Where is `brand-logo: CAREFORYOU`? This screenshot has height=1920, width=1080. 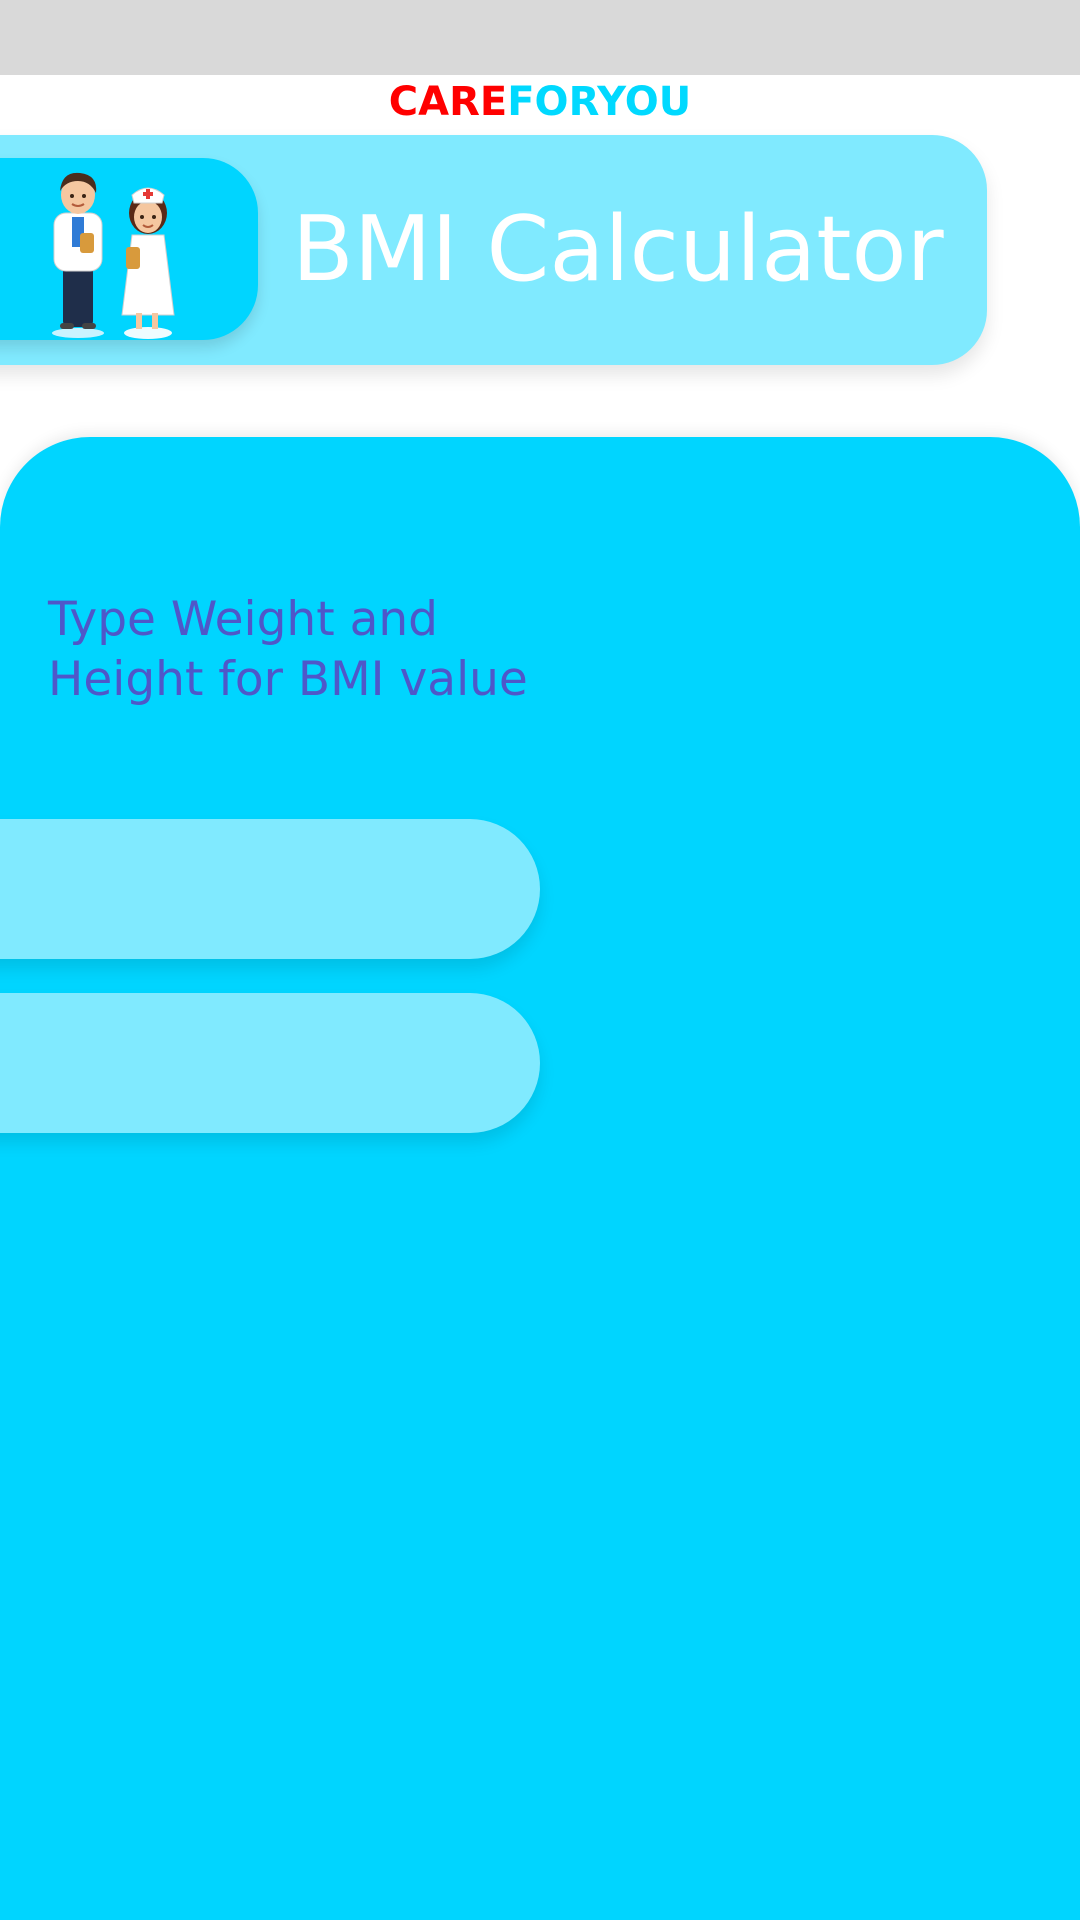
brand-logo: CAREFORYOU is located at coordinates (540, 102).